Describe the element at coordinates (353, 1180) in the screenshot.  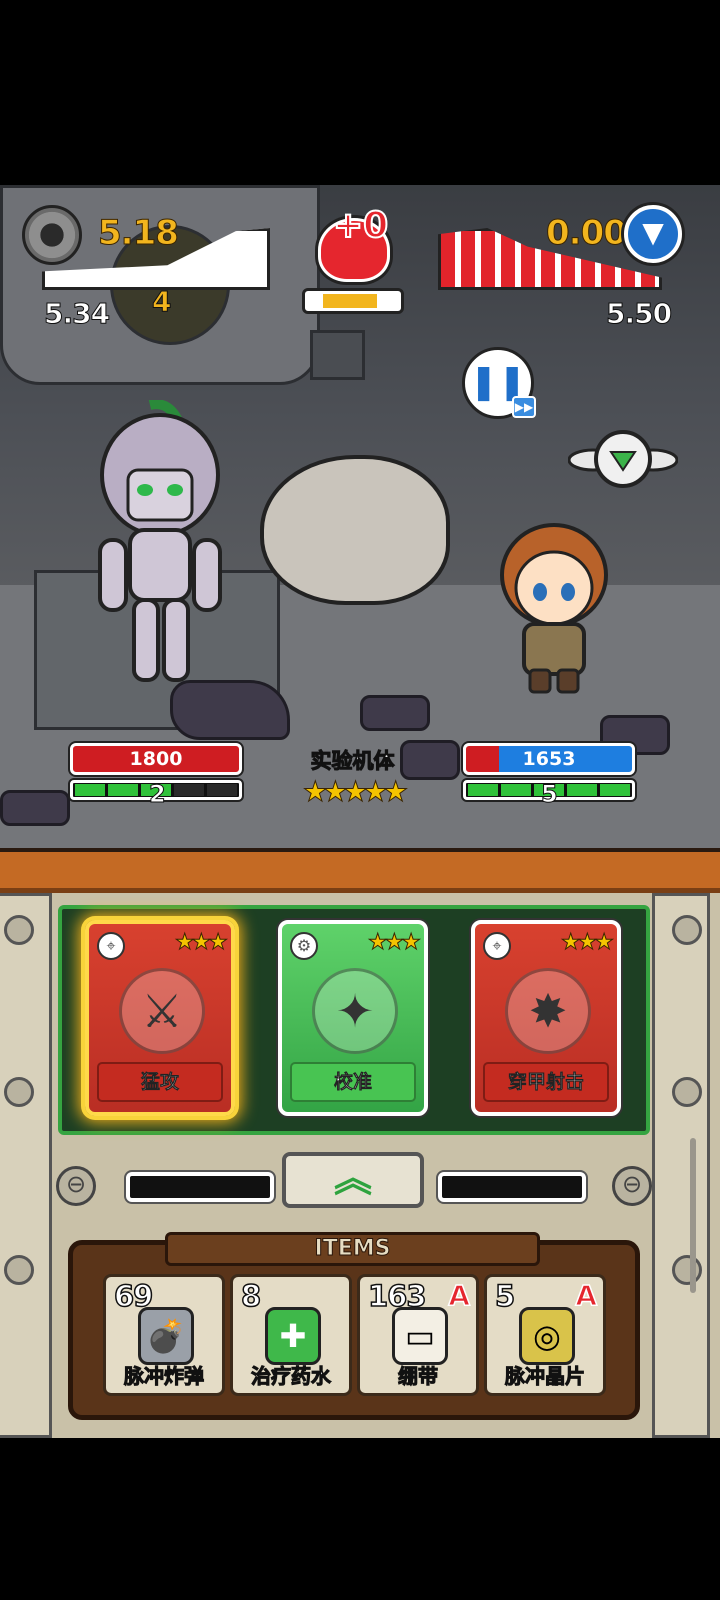
I see `chevron-up-icon: ︽` at that location.